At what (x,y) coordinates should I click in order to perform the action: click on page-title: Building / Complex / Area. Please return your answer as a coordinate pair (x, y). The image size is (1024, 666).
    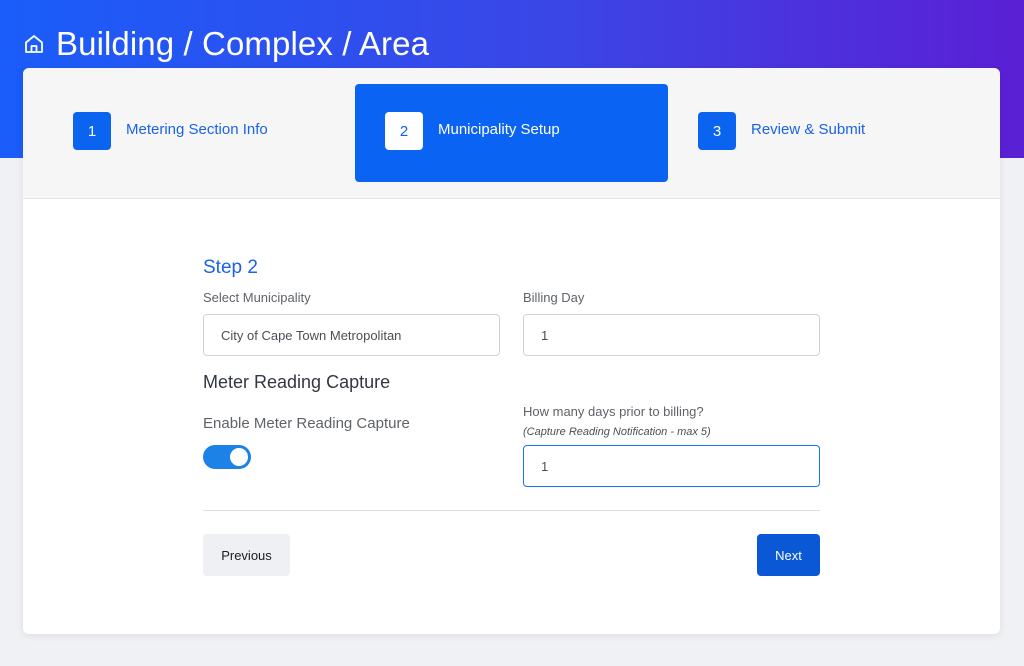
    Looking at the image, I should click on (225, 44).